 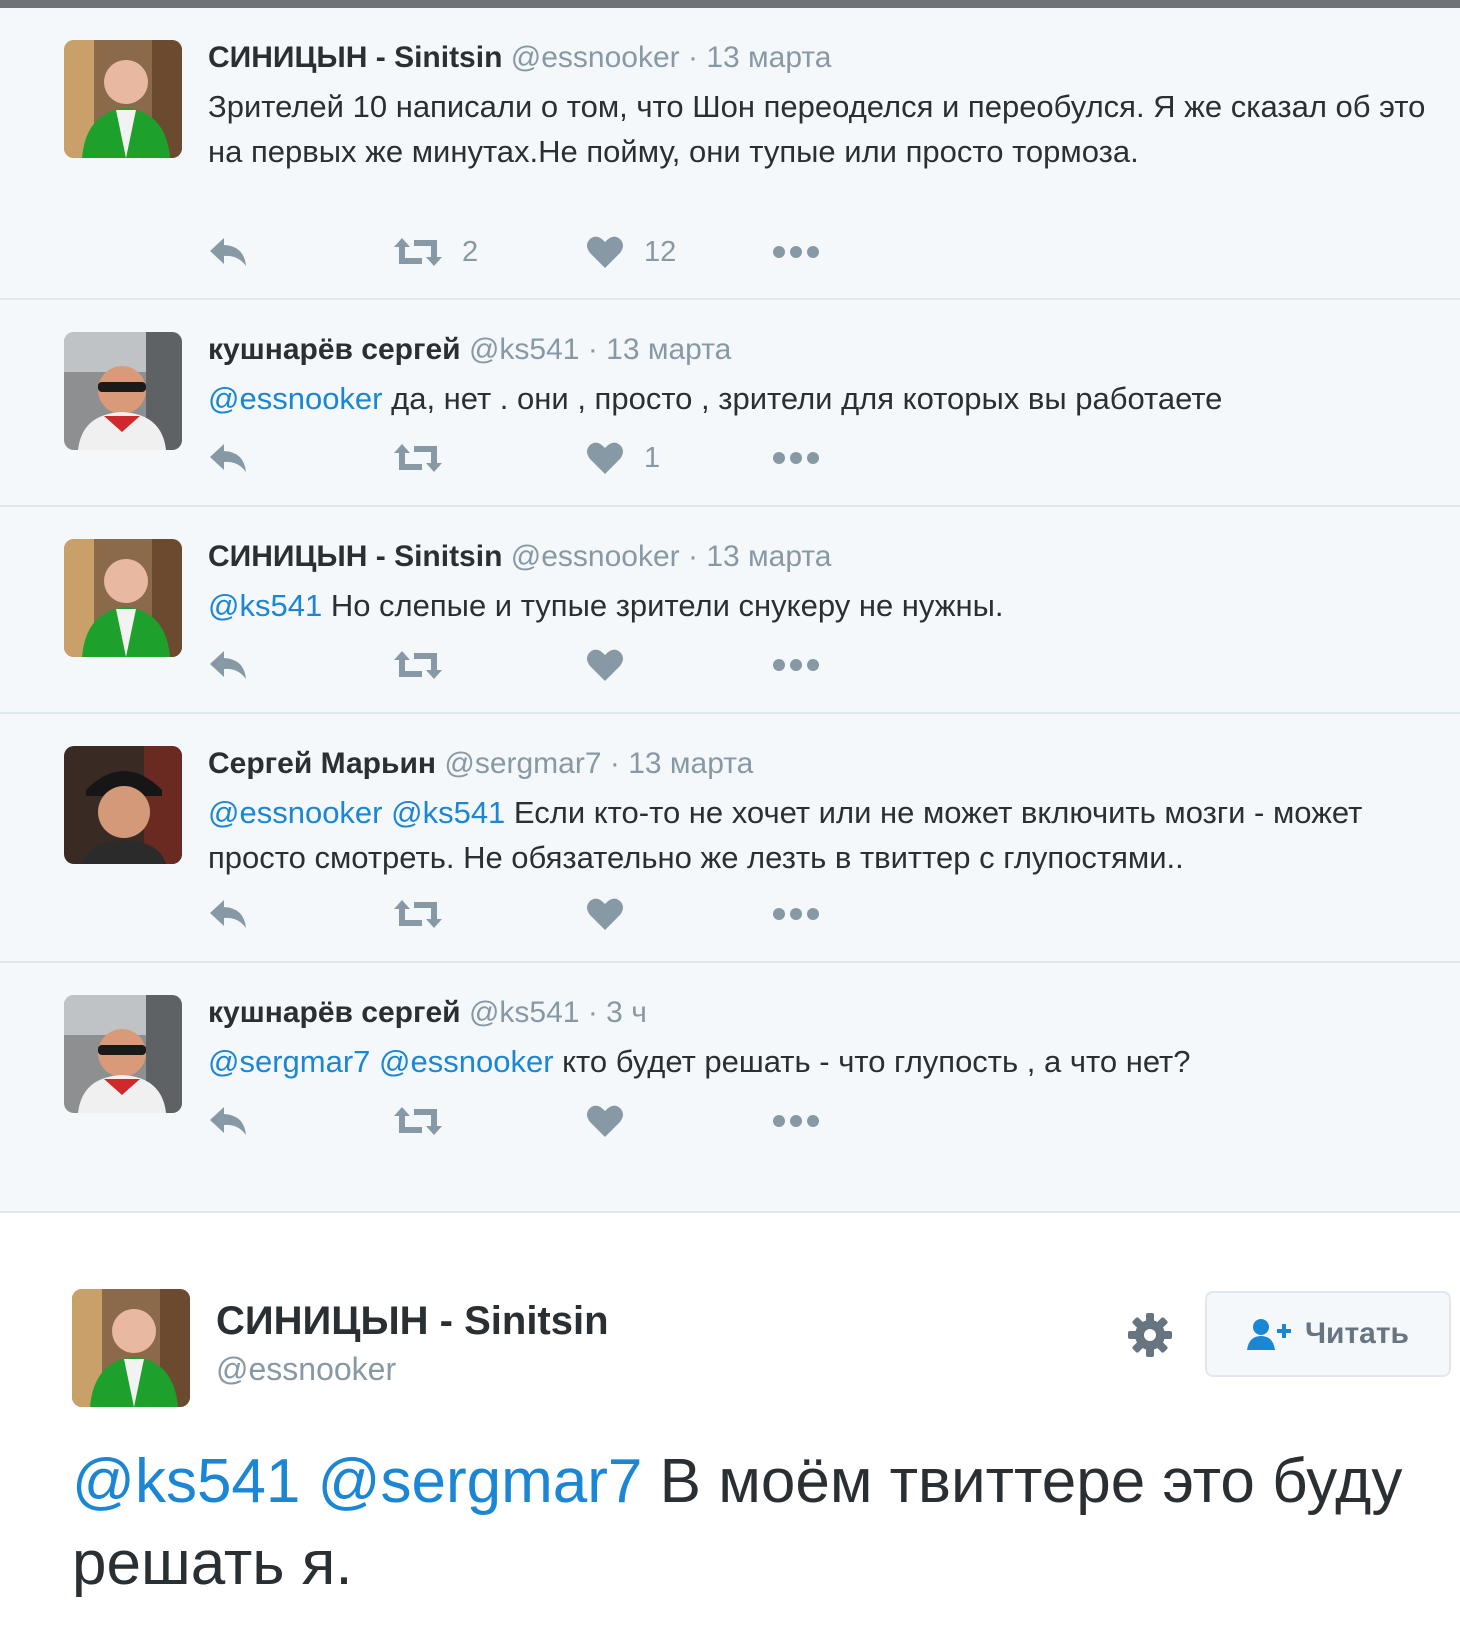 What do you see at coordinates (626, 1012) in the screenshot?
I see `timestamp: 3 ч` at bounding box center [626, 1012].